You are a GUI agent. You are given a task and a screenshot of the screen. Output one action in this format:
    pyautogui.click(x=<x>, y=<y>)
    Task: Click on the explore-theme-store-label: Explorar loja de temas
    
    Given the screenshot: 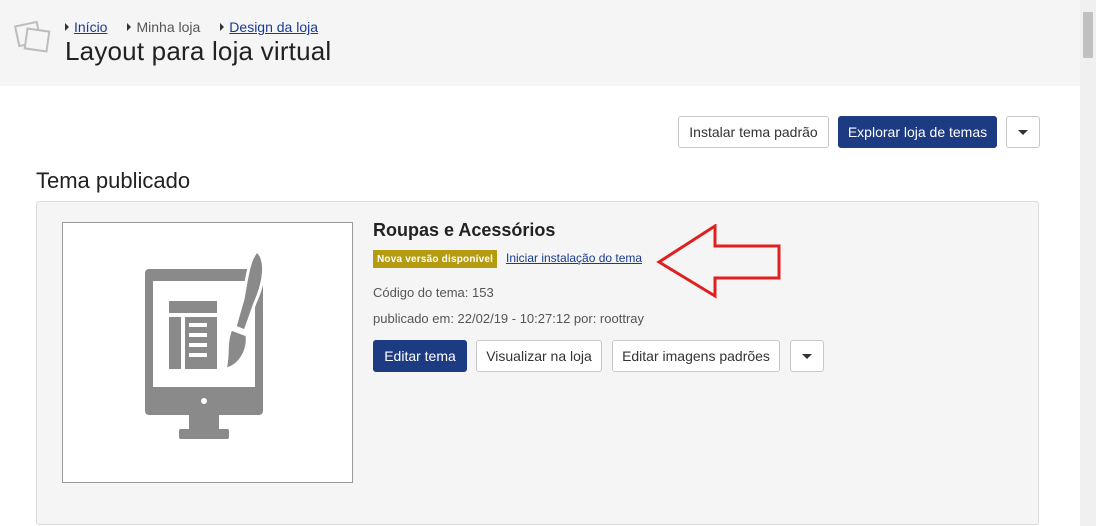 What is the action you would take?
    pyautogui.click(x=917, y=132)
    